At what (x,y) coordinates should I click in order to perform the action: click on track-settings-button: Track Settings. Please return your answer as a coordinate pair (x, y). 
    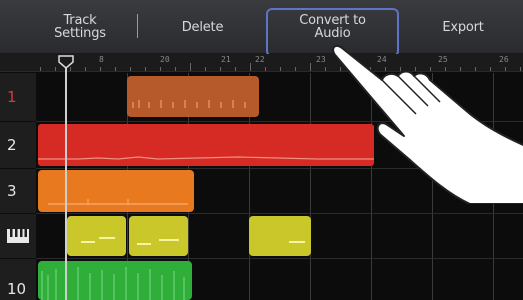
    Looking at the image, I should click on (80, 27).